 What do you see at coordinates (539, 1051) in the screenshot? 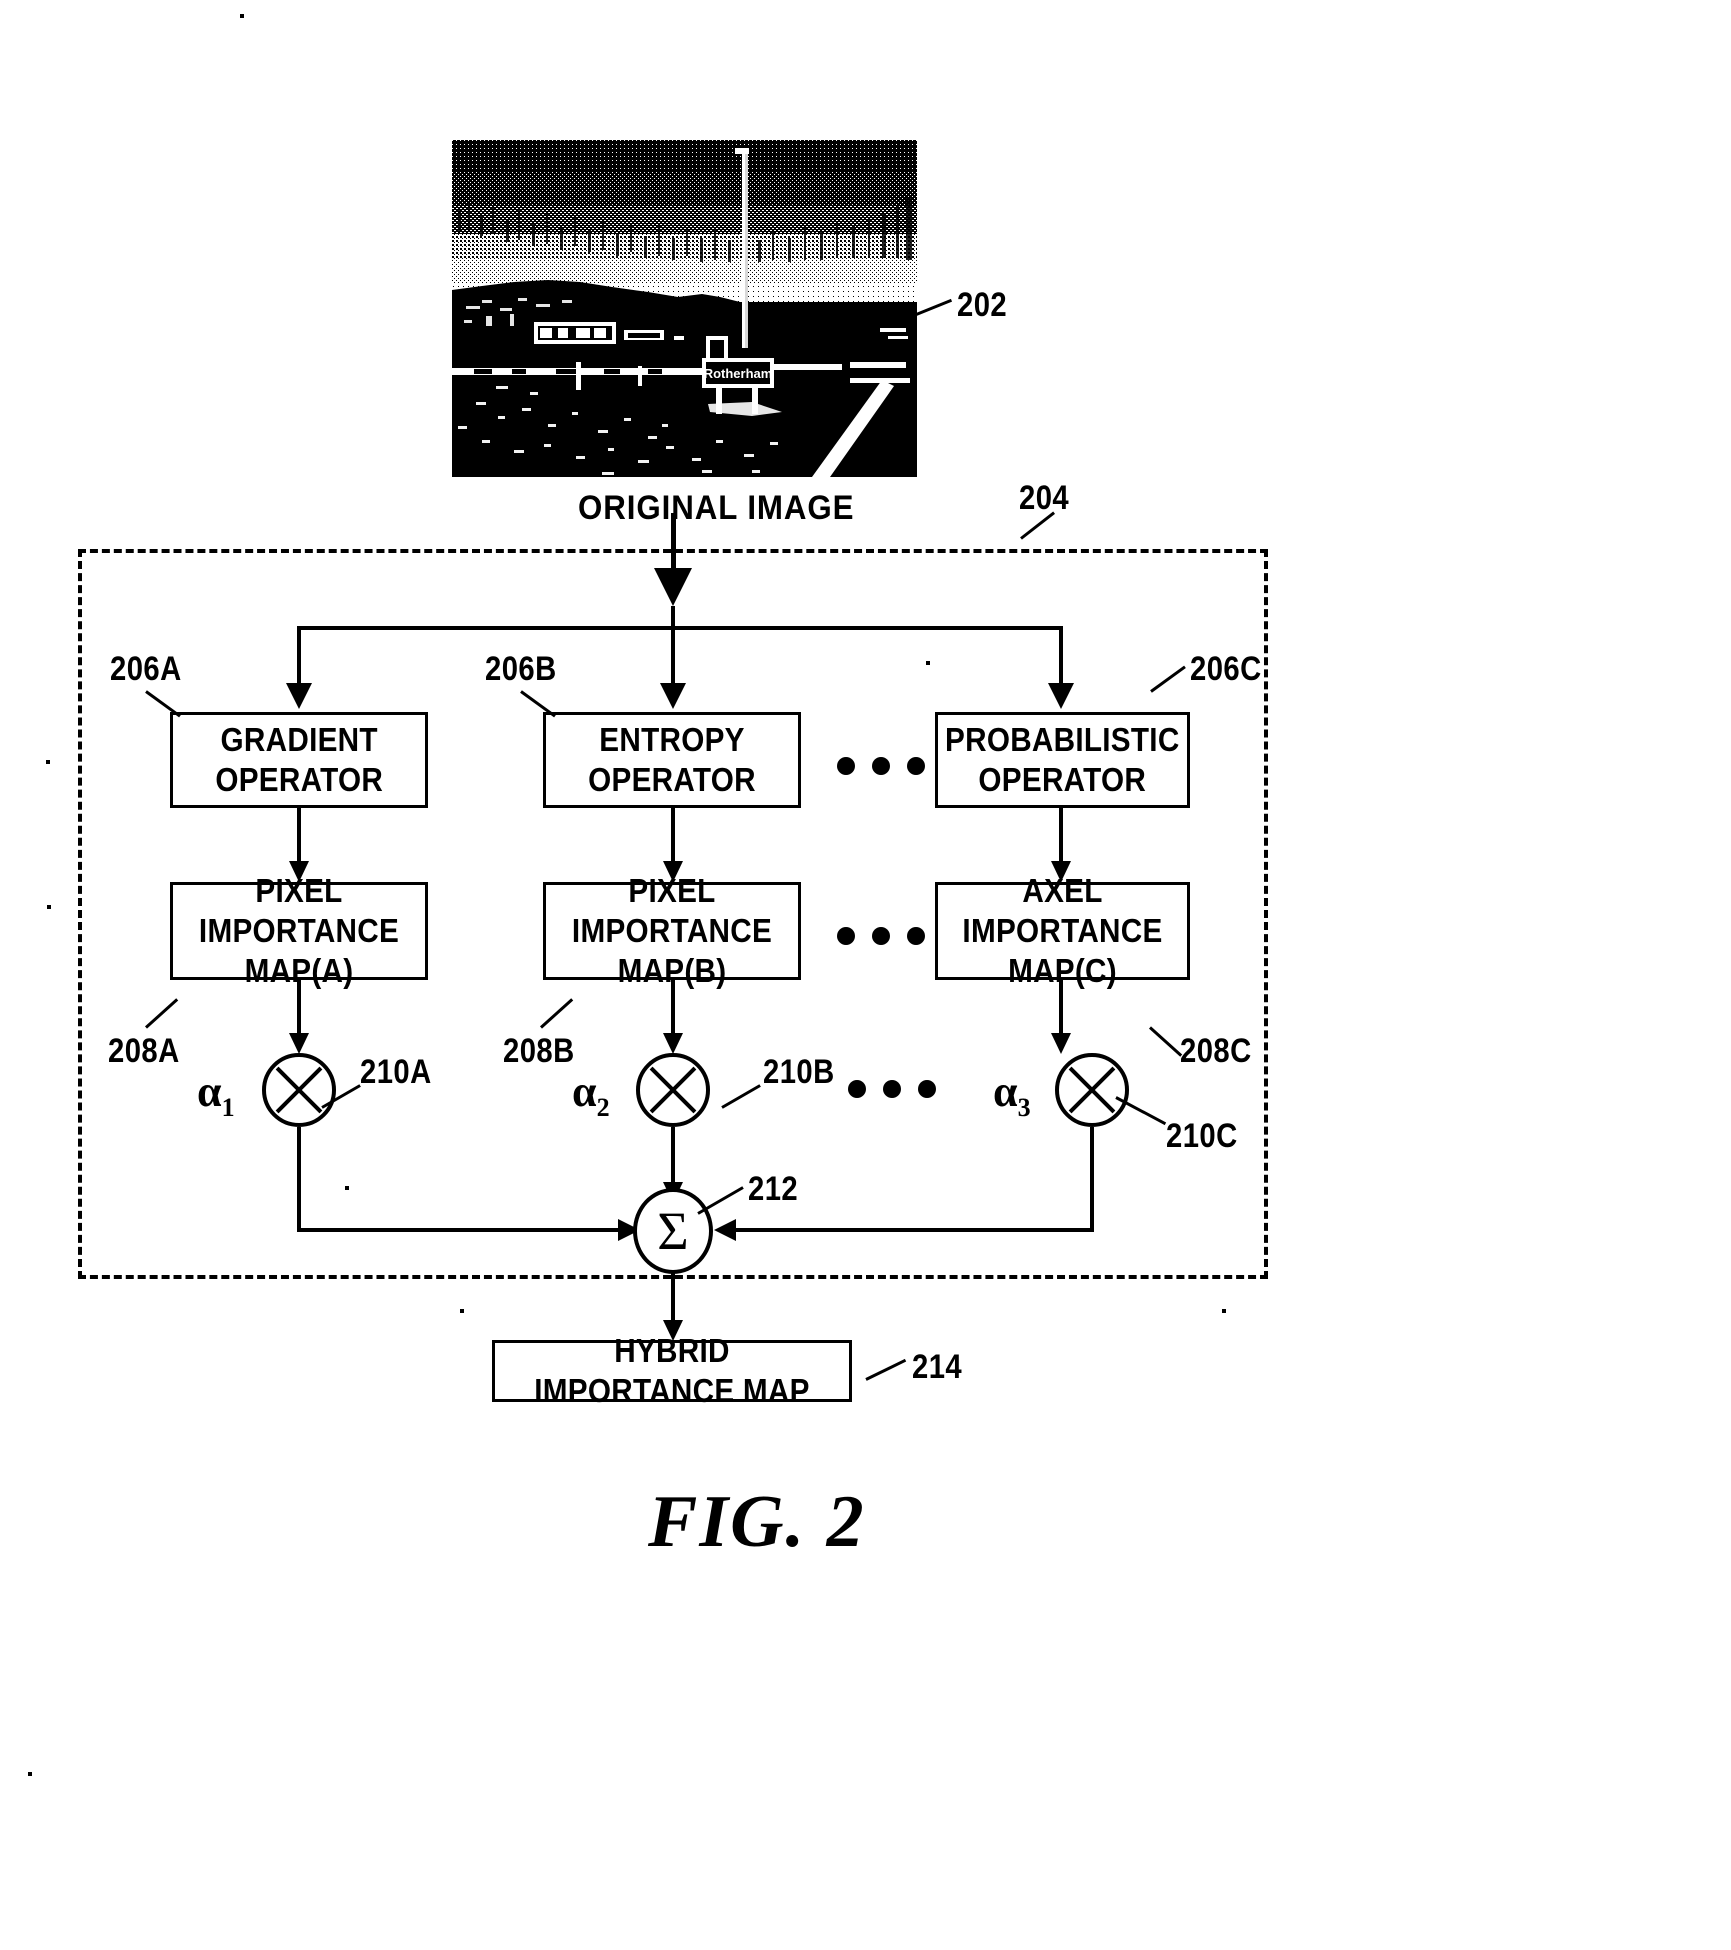
I see `ref-208B: 208B` at bounding box center [539, 1051].